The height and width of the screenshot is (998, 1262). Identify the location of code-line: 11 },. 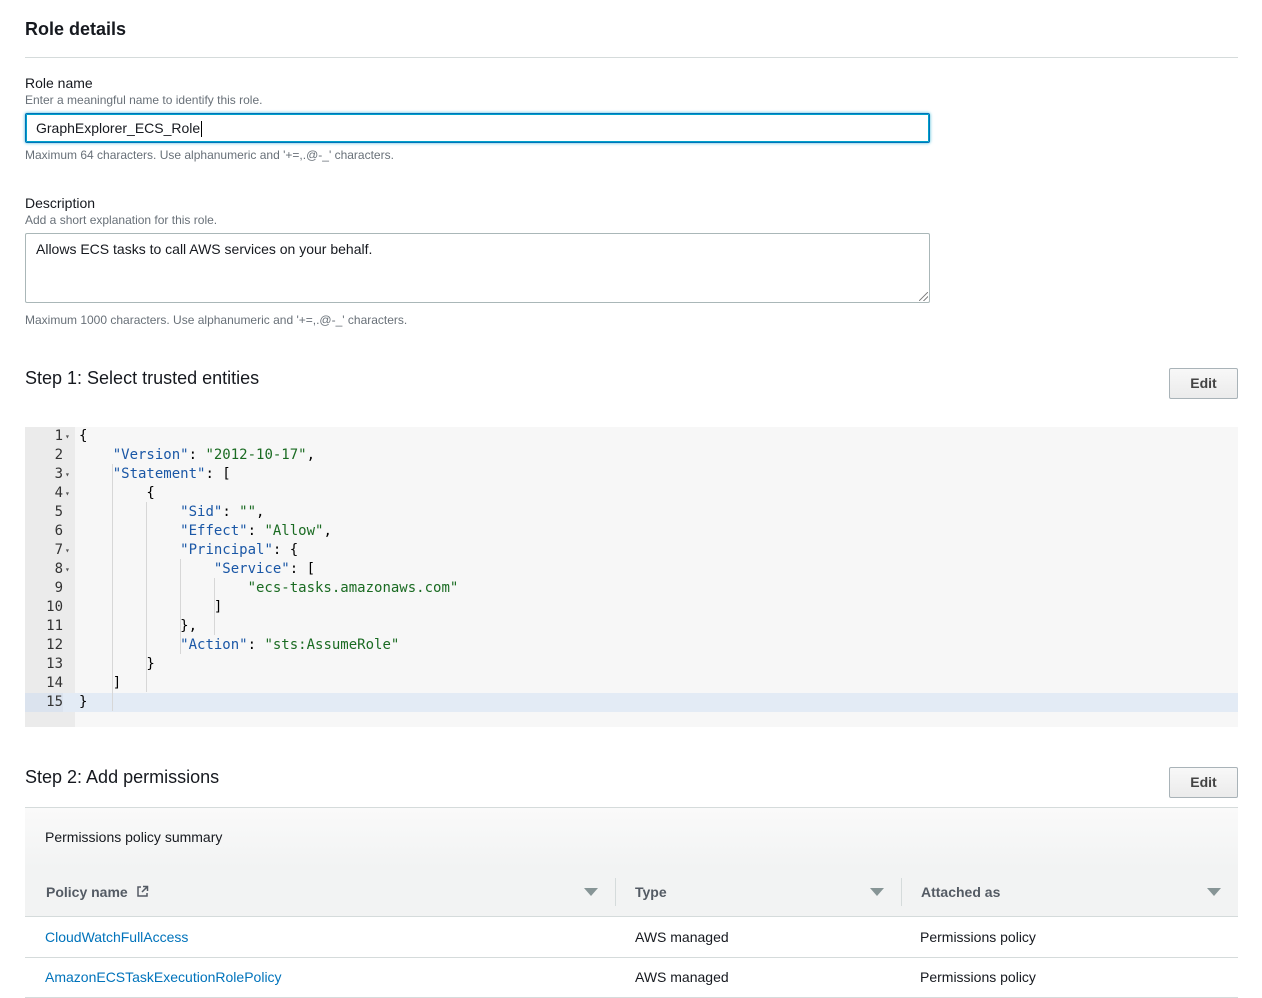
(631, 626).